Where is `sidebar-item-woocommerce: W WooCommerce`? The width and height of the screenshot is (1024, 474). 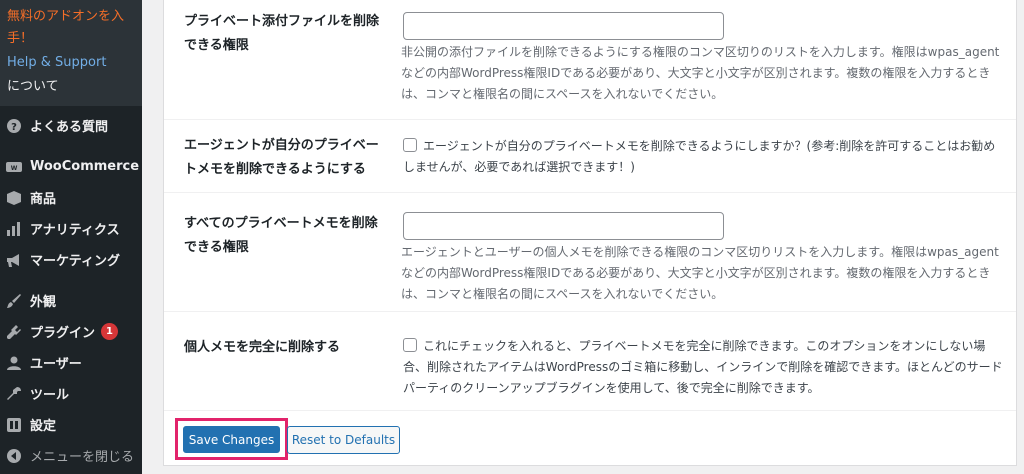 sidebar-item-woocommerce: W WooCommerce is located at coordinates (71, 166).